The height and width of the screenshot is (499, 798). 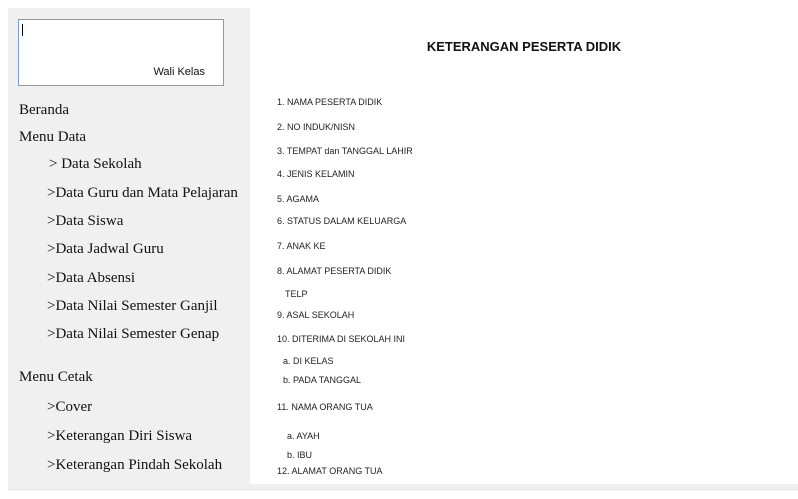 What do you see at coordinates (341, 339) in the screenshot?
I see `field-label: 10. DITERIMA DI SEKOLAH INI` at bounding box center [341, 339].